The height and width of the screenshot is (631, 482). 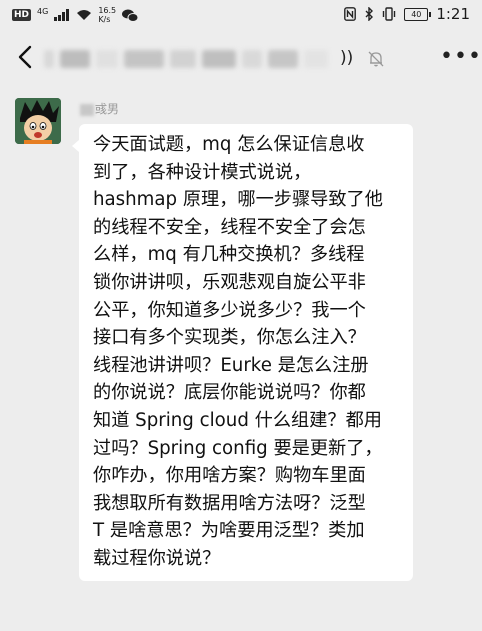 I want to click on message-line: 知道 Spring cloud 什么组建？都用, so click(x=237, y=420).